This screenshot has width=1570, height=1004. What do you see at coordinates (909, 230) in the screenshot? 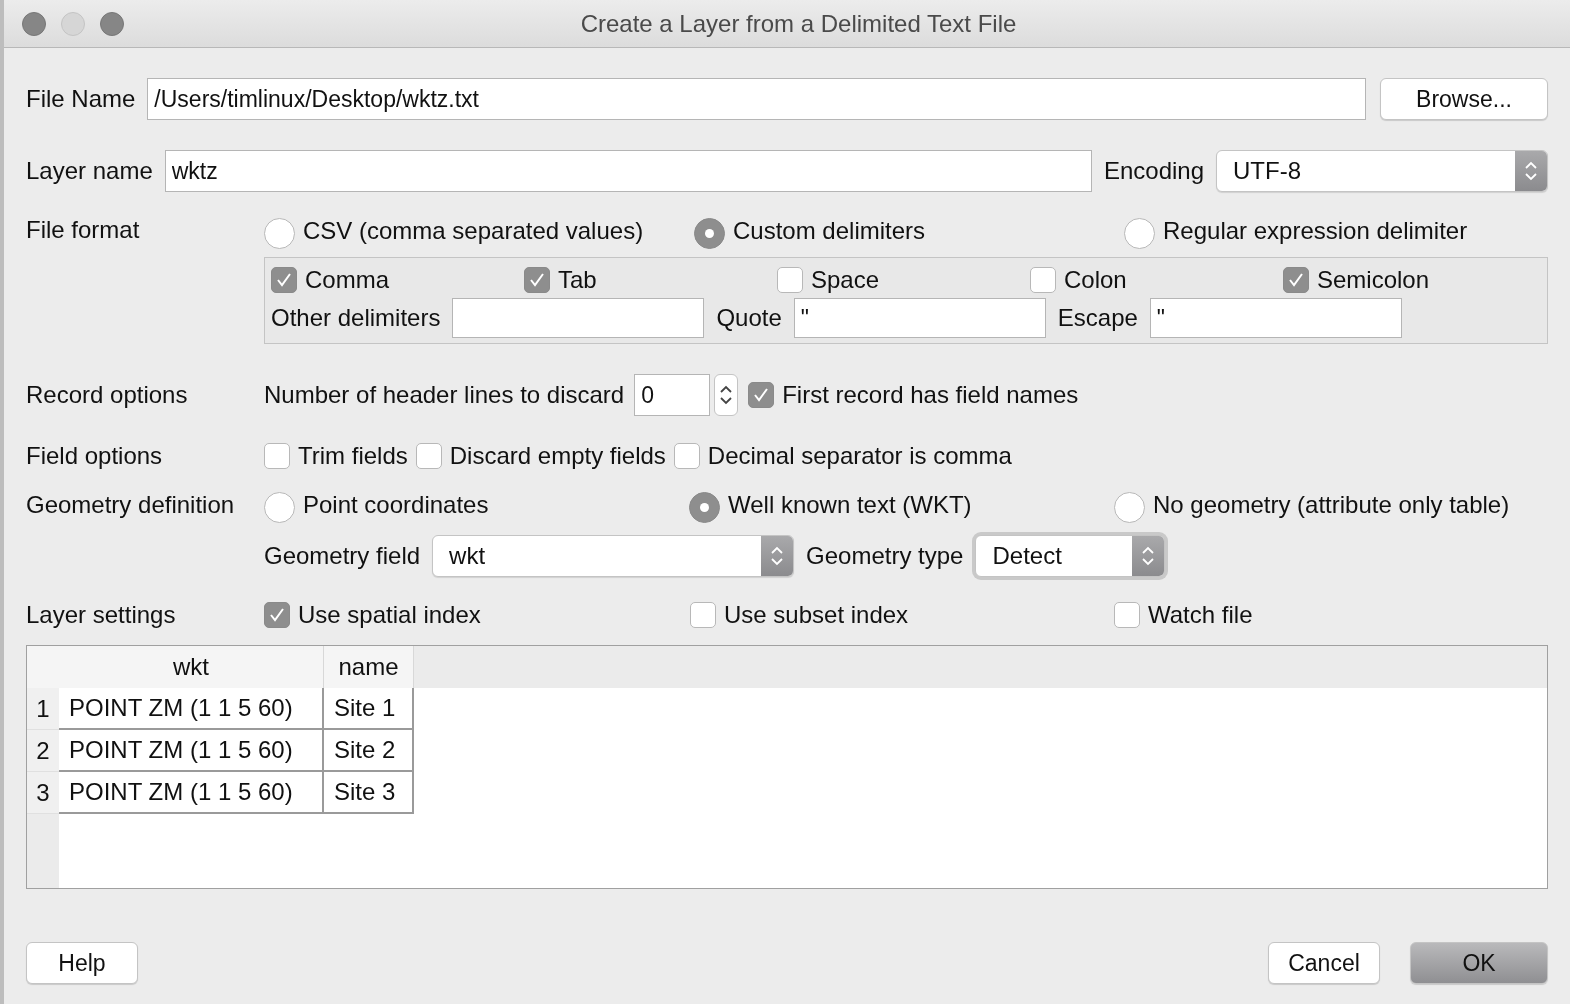
I see `radio-button: Custom delimiters` at bounding box center [909, 230].